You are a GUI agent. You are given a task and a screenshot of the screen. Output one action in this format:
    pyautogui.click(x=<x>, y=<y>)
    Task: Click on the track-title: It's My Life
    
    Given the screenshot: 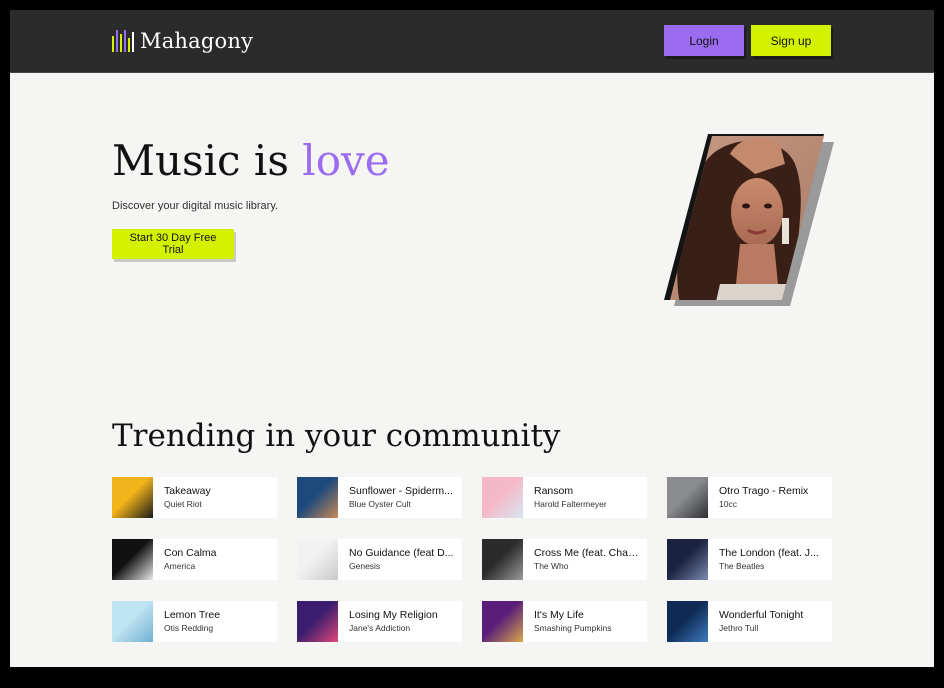 What is the action you would take?
    pyautogui.click(x=559, y=615)
    